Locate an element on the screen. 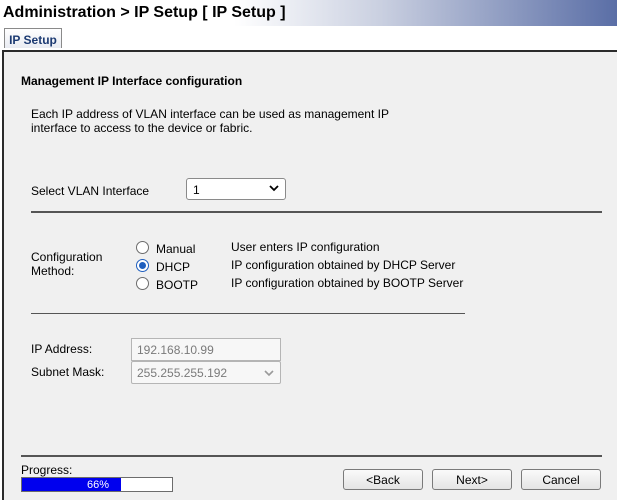 The width and height of the screenshot is (617, 500). dhcp-description: IP configuration obtained by DHCP Server is located at coordinates (343, 265).